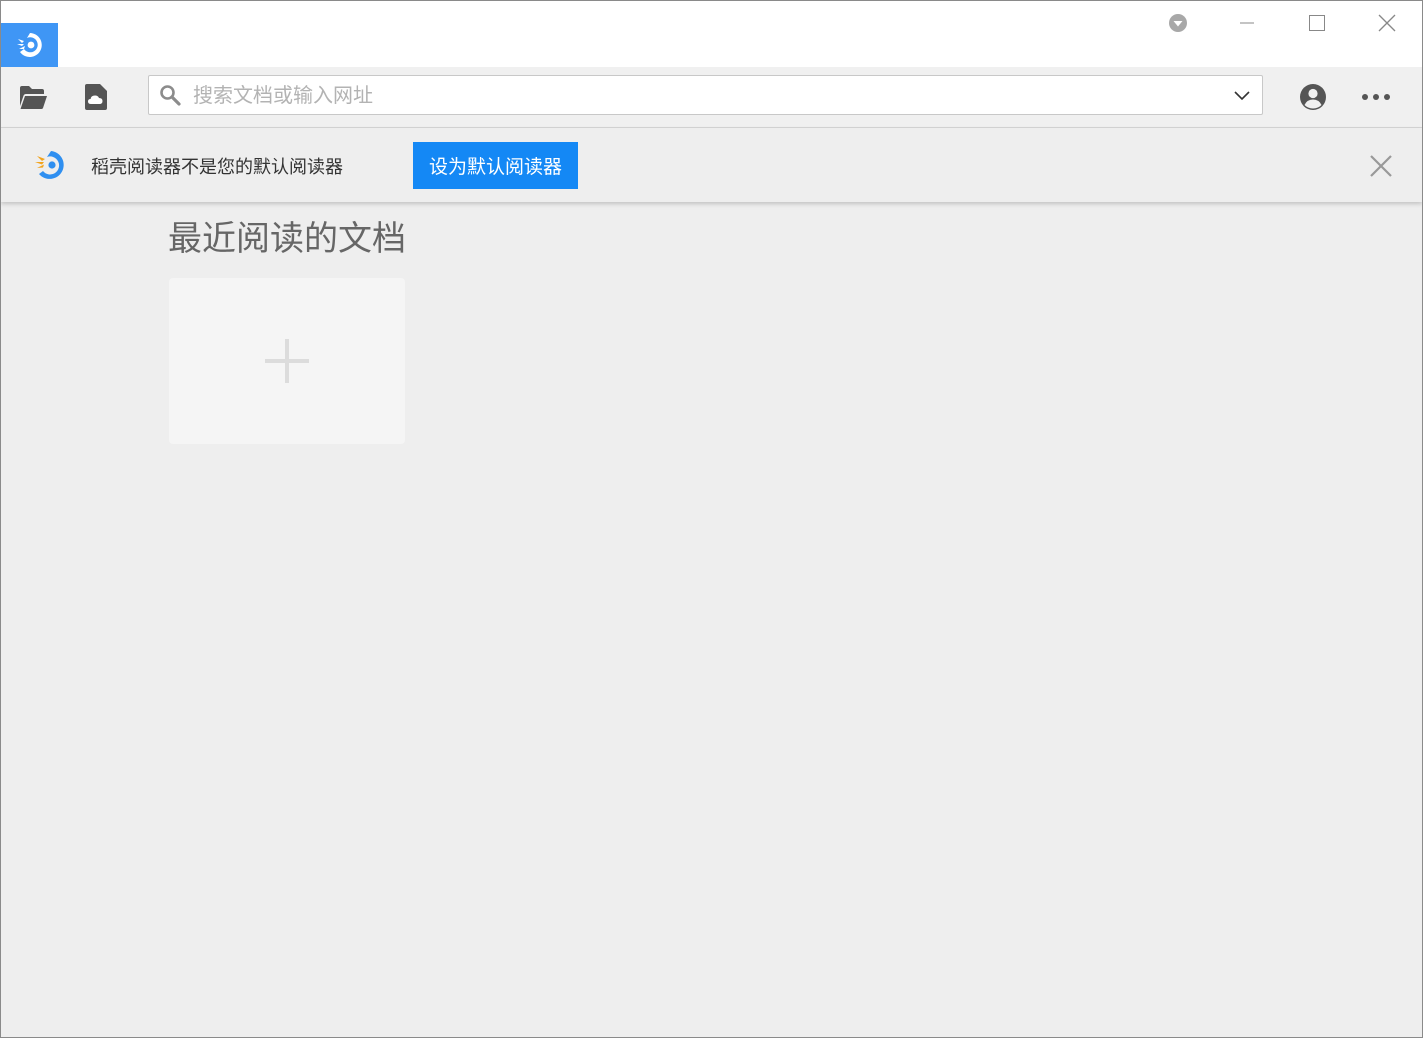 Image resolution: width=1423 pixels, height=1038 pixels. I want to click on account-button, so click(1313, 97).